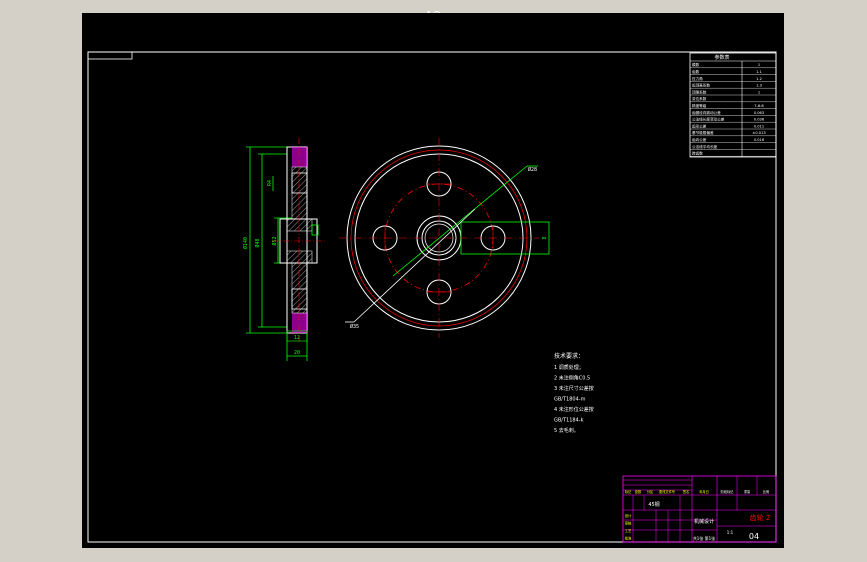  What do you see at coordinates (730, 532) in the screenshot?
I see `tb-scale: 1:1` at bounding box center [730, 532].